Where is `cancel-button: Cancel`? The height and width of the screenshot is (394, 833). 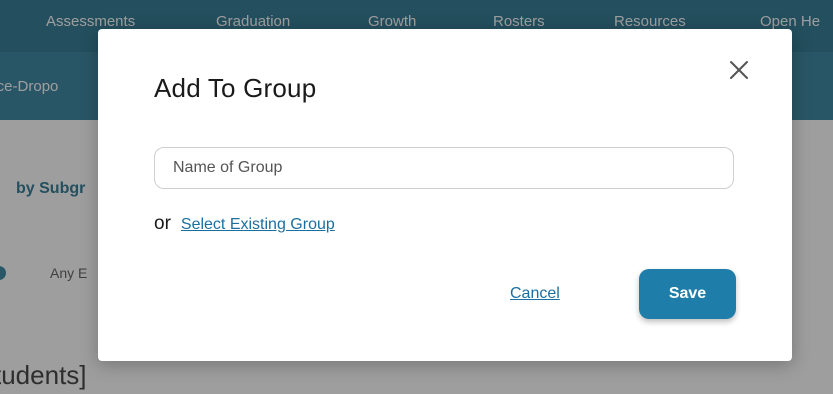 cancel-button: Cancel is located at coordinates (535, 294).